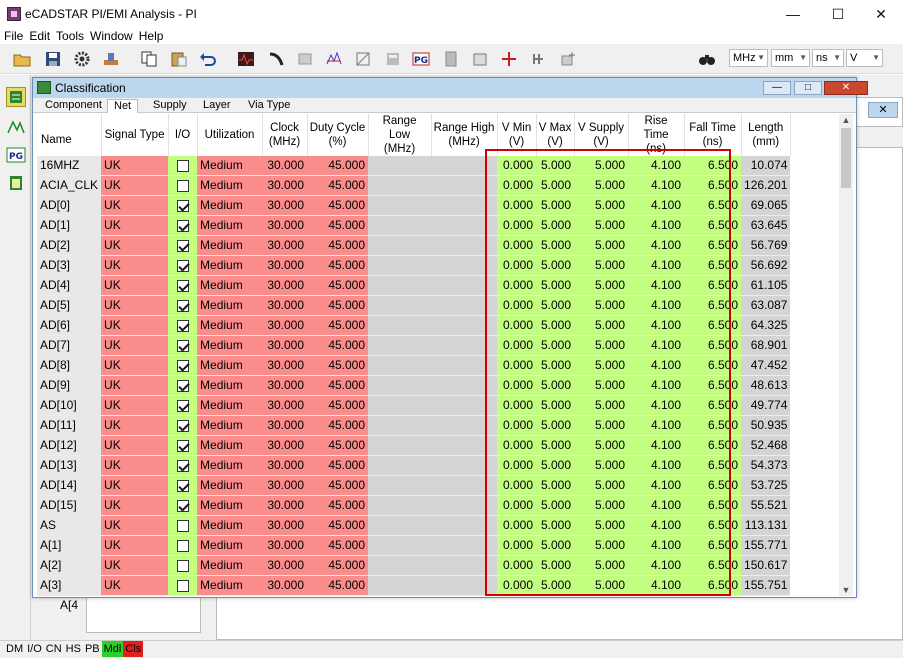 This screenshot has width=903, height=658. Describe the element at coordinates (69, 185) in the screenshot. I see `cell-name: ACIA_CLK` at that location.